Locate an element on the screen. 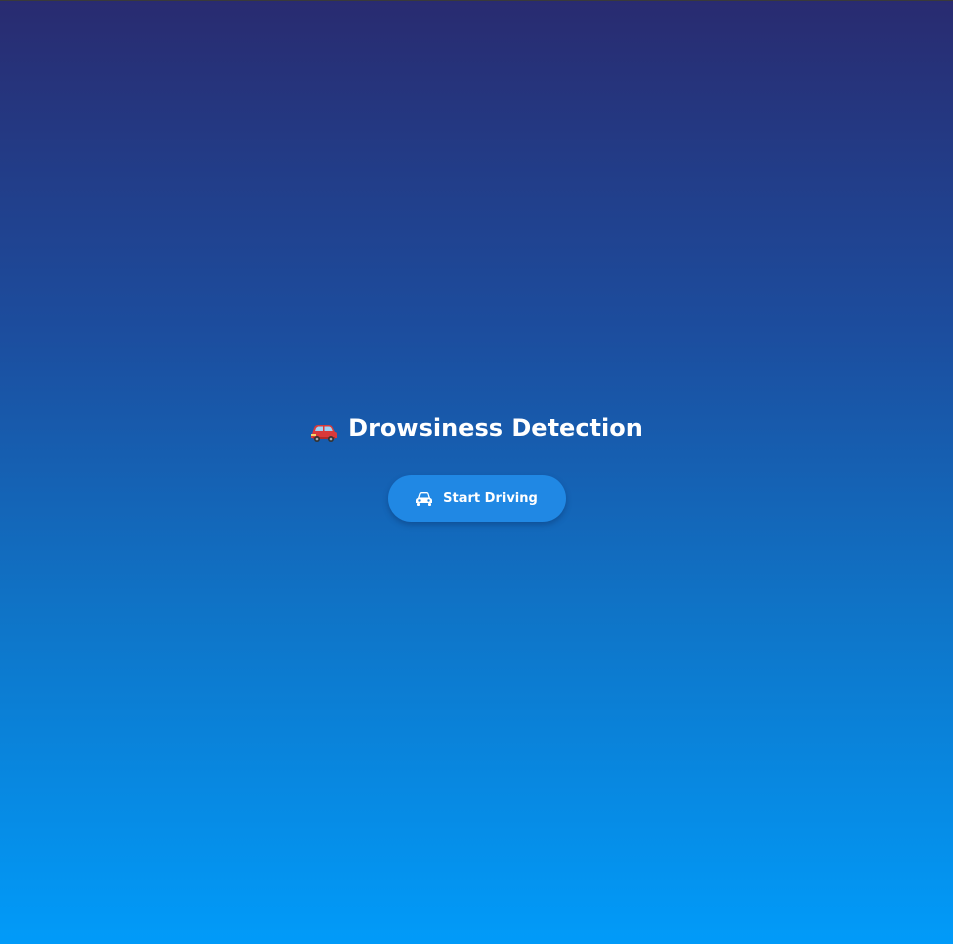 The image size is (953, 944). page-title: Drowsiness Detection is located at coordinates (476, 428).